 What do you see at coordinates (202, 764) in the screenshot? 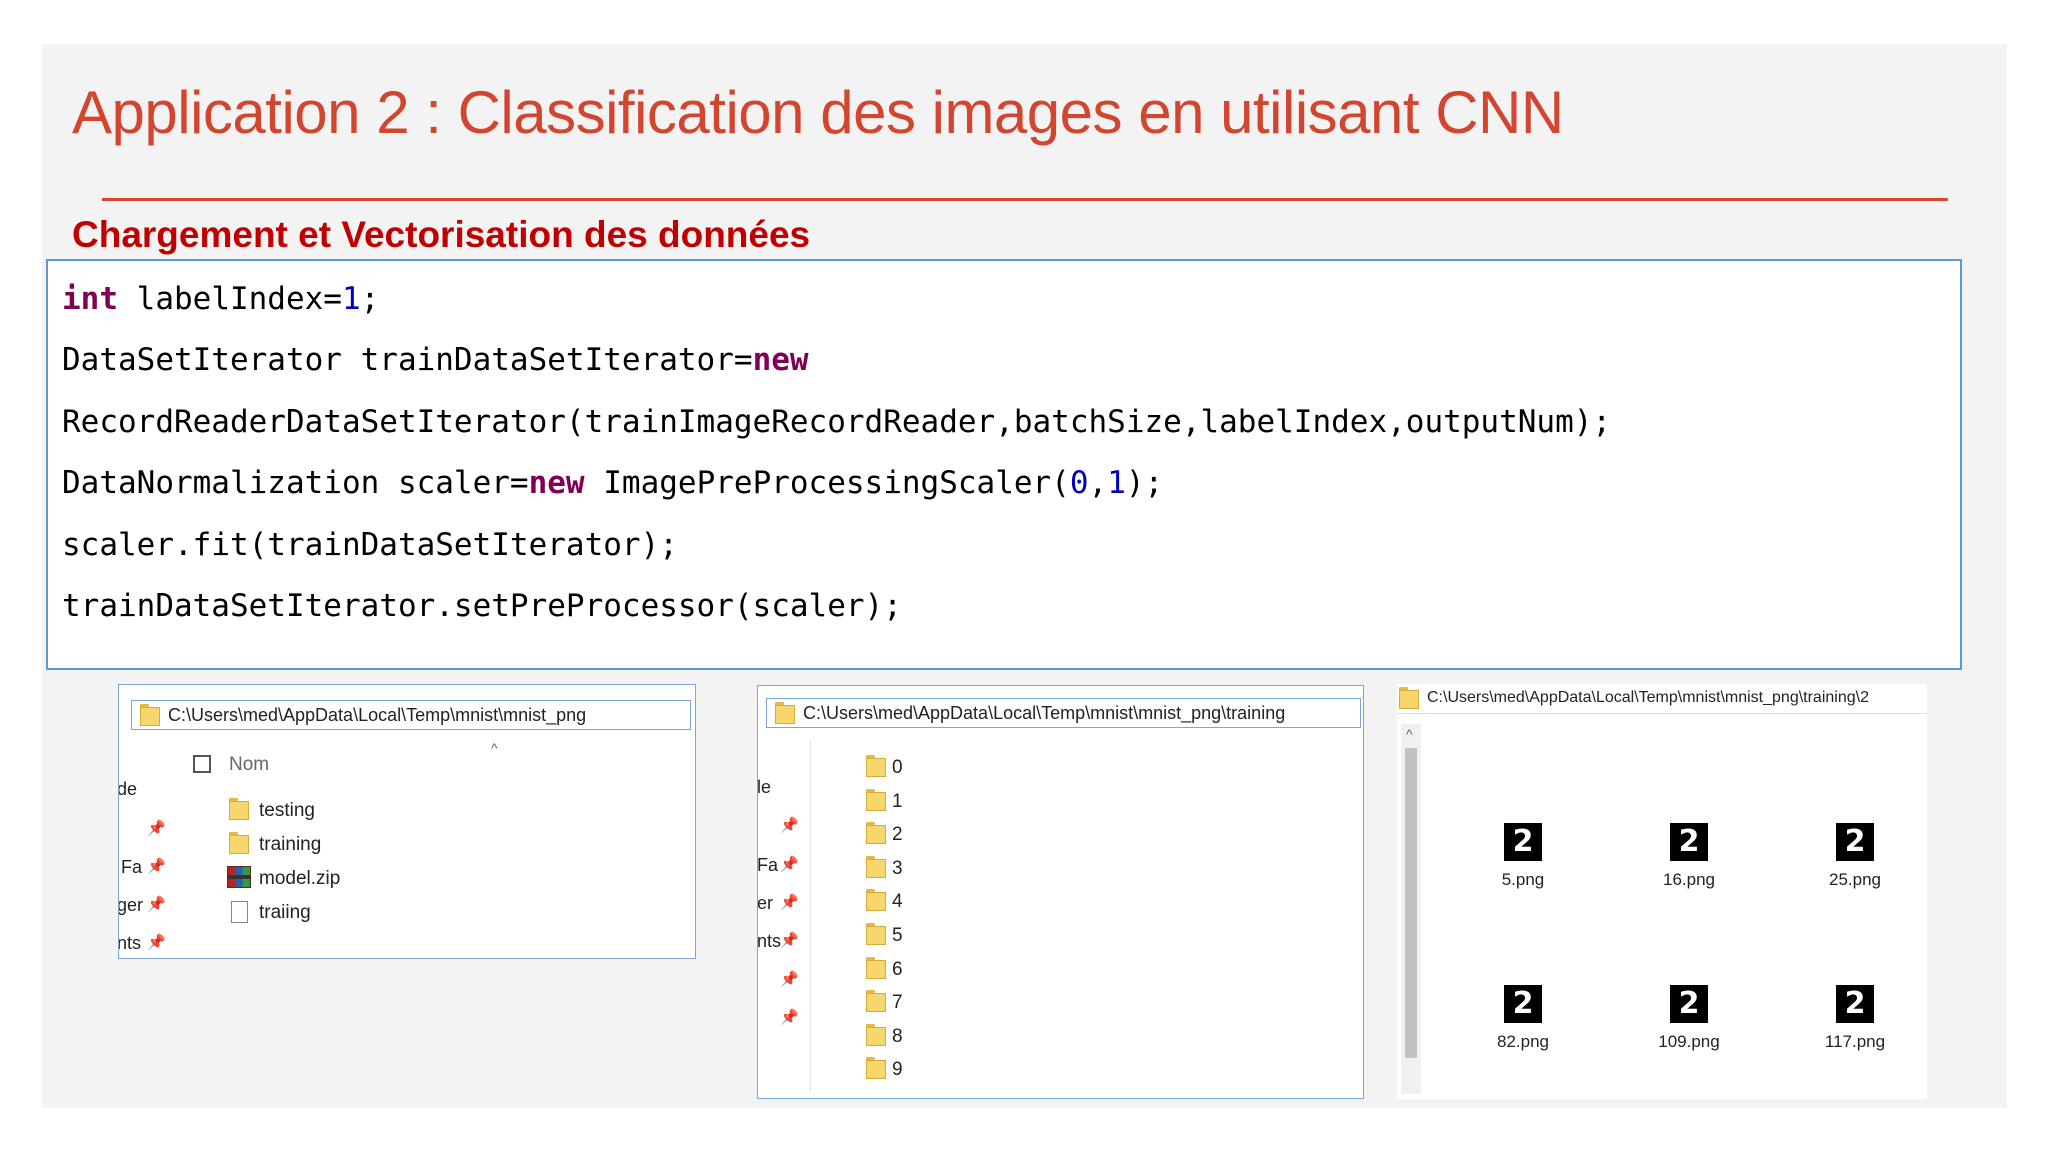
I see `select-all-checkbox` at bounding box center [202, 764].